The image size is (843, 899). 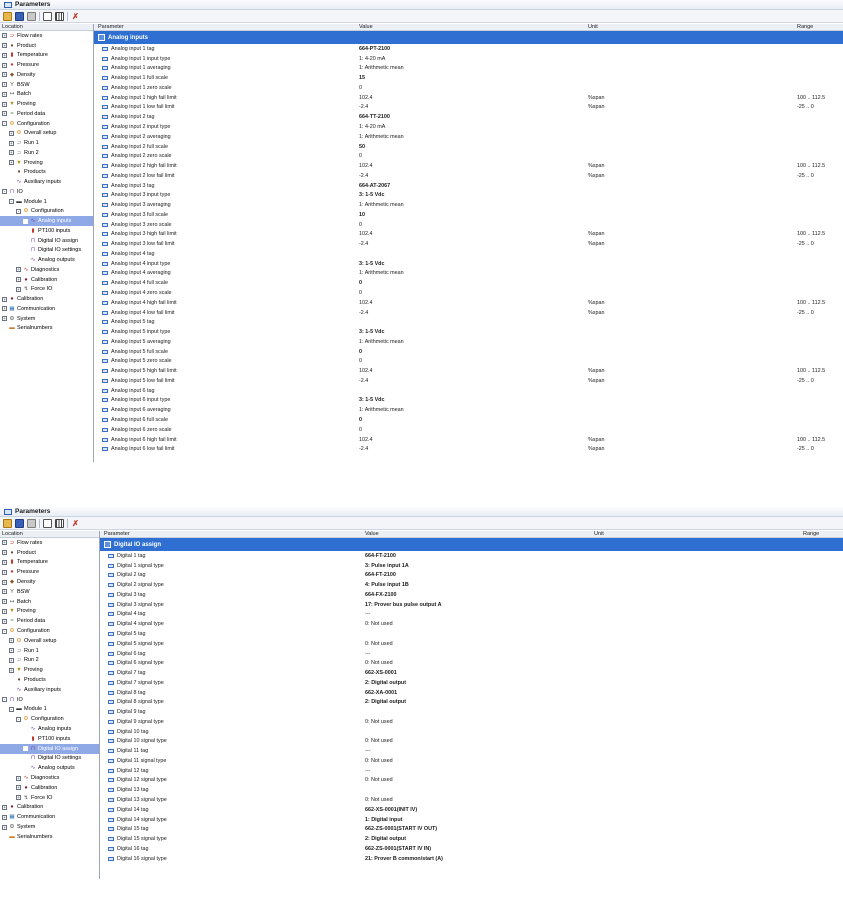 I want to click on value-cell: 664-FT-2100, so click(x=479, y=575).